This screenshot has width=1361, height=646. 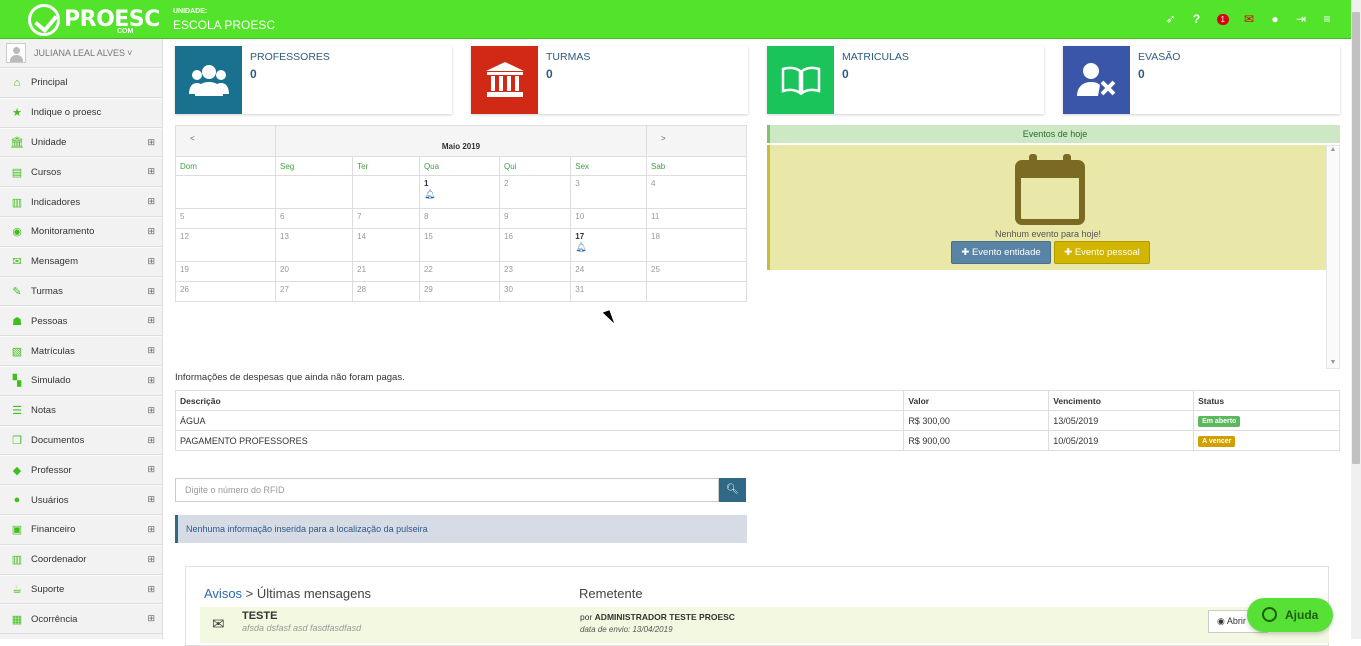 I want to click on calendar-day: 25, so click(x=696, y=271).